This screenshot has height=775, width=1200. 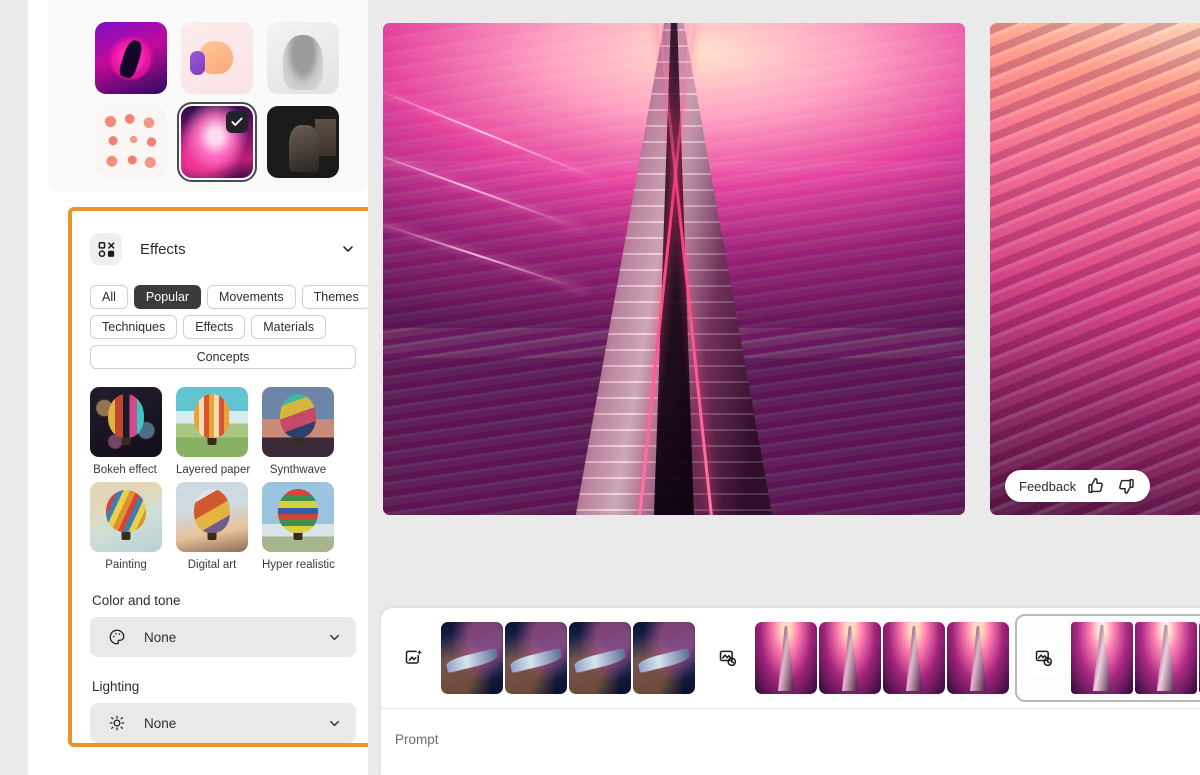 I want to click on filter-chip-effects: Effects, so click(x=214, y=327).